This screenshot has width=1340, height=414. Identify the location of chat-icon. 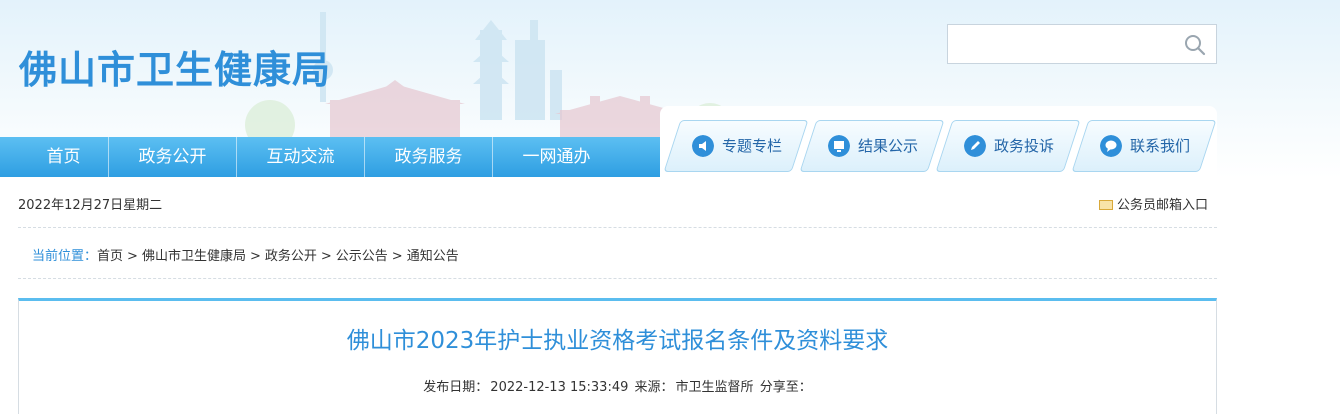
(1111, 146).